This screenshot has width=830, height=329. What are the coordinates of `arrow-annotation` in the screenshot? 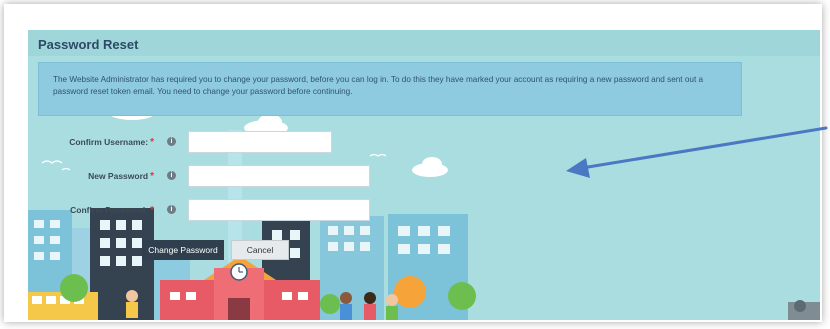 It's located at (697, 152).